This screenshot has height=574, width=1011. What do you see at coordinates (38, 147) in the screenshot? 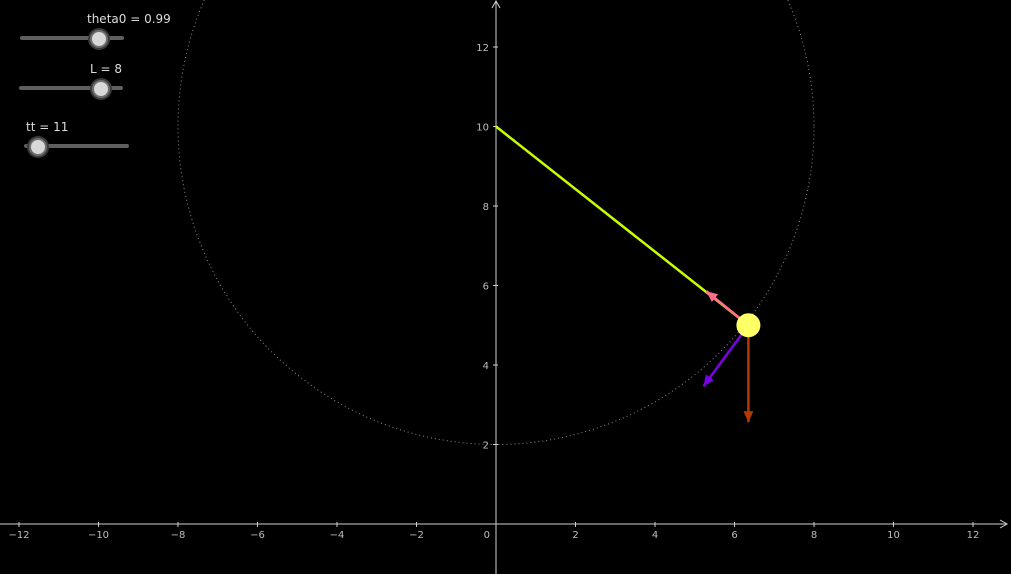
I see `tt-slider-knob` at bounding box center [38, 147].